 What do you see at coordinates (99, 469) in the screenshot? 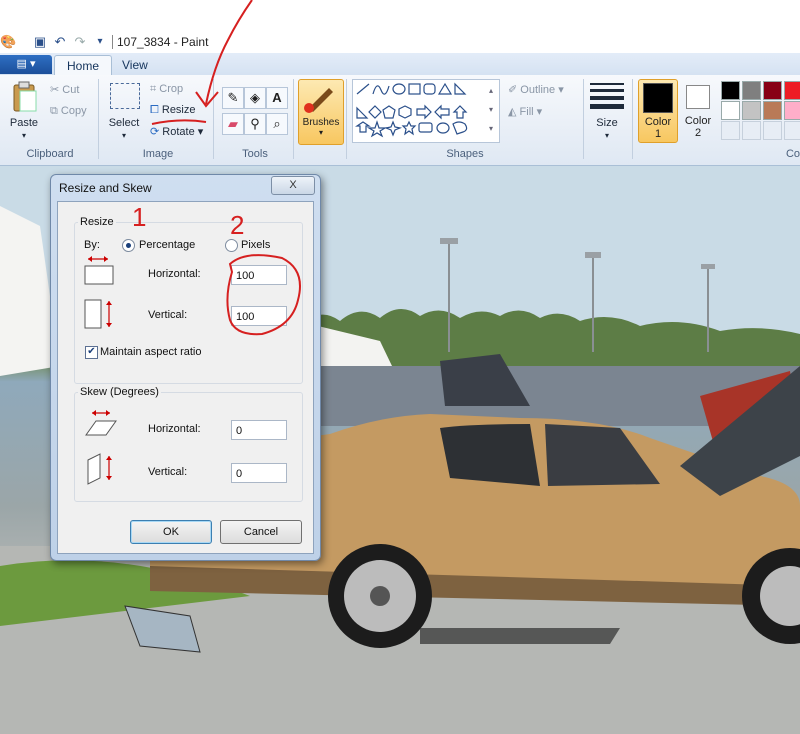
I see `vertical-skew-icon` at bounding box center [99, 469].